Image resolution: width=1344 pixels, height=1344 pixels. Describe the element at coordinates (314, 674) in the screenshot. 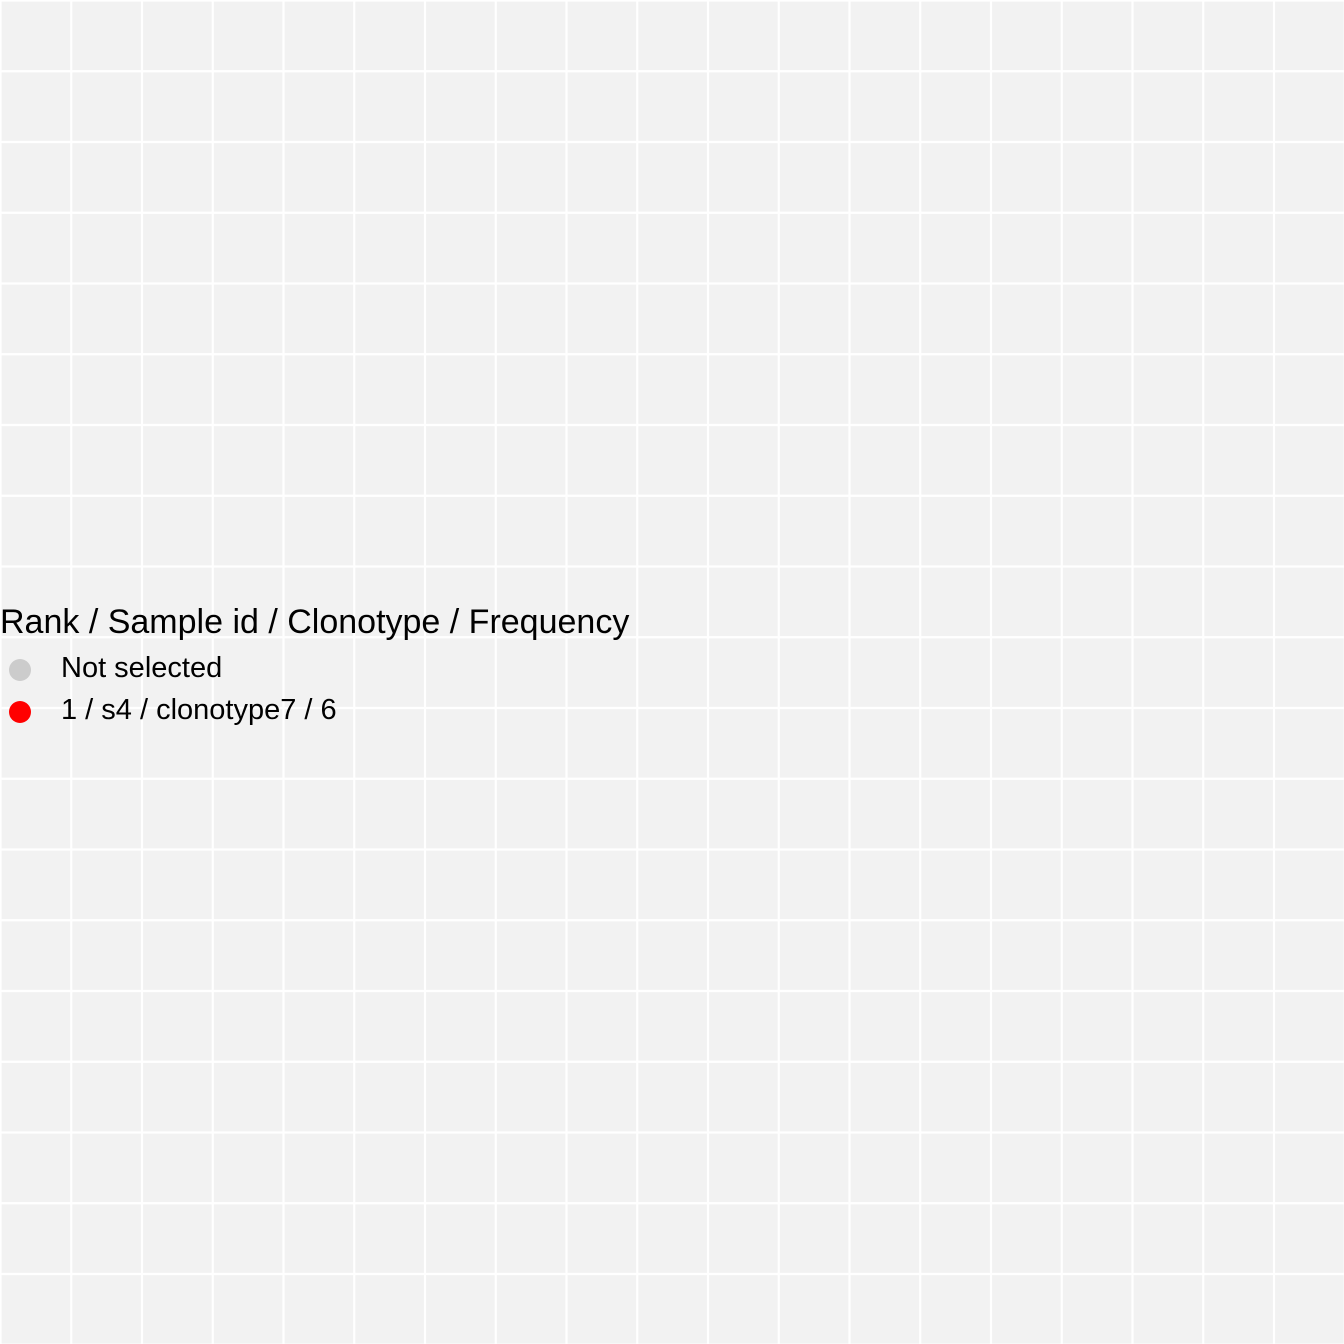

I see `legend-item-not-selected: Not selected` at that location.